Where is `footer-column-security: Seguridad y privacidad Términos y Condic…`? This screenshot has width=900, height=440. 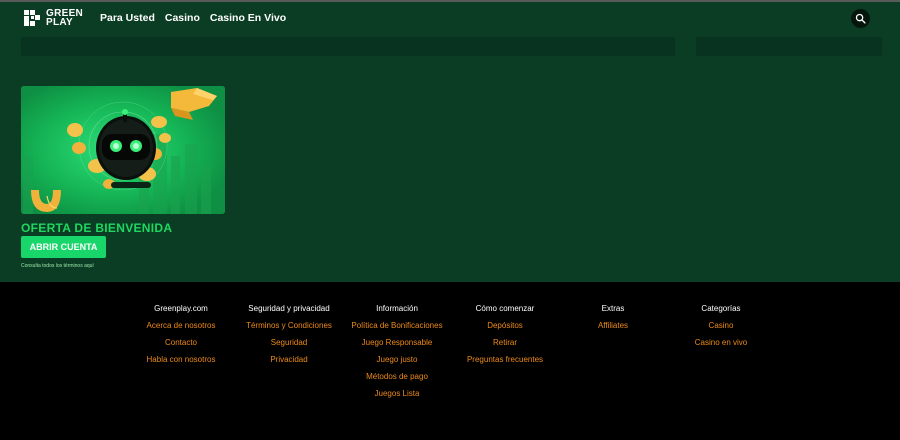 footer-column-security: Seguridad y privacidad Términos y Condic… is located at coordinates (289, 338).